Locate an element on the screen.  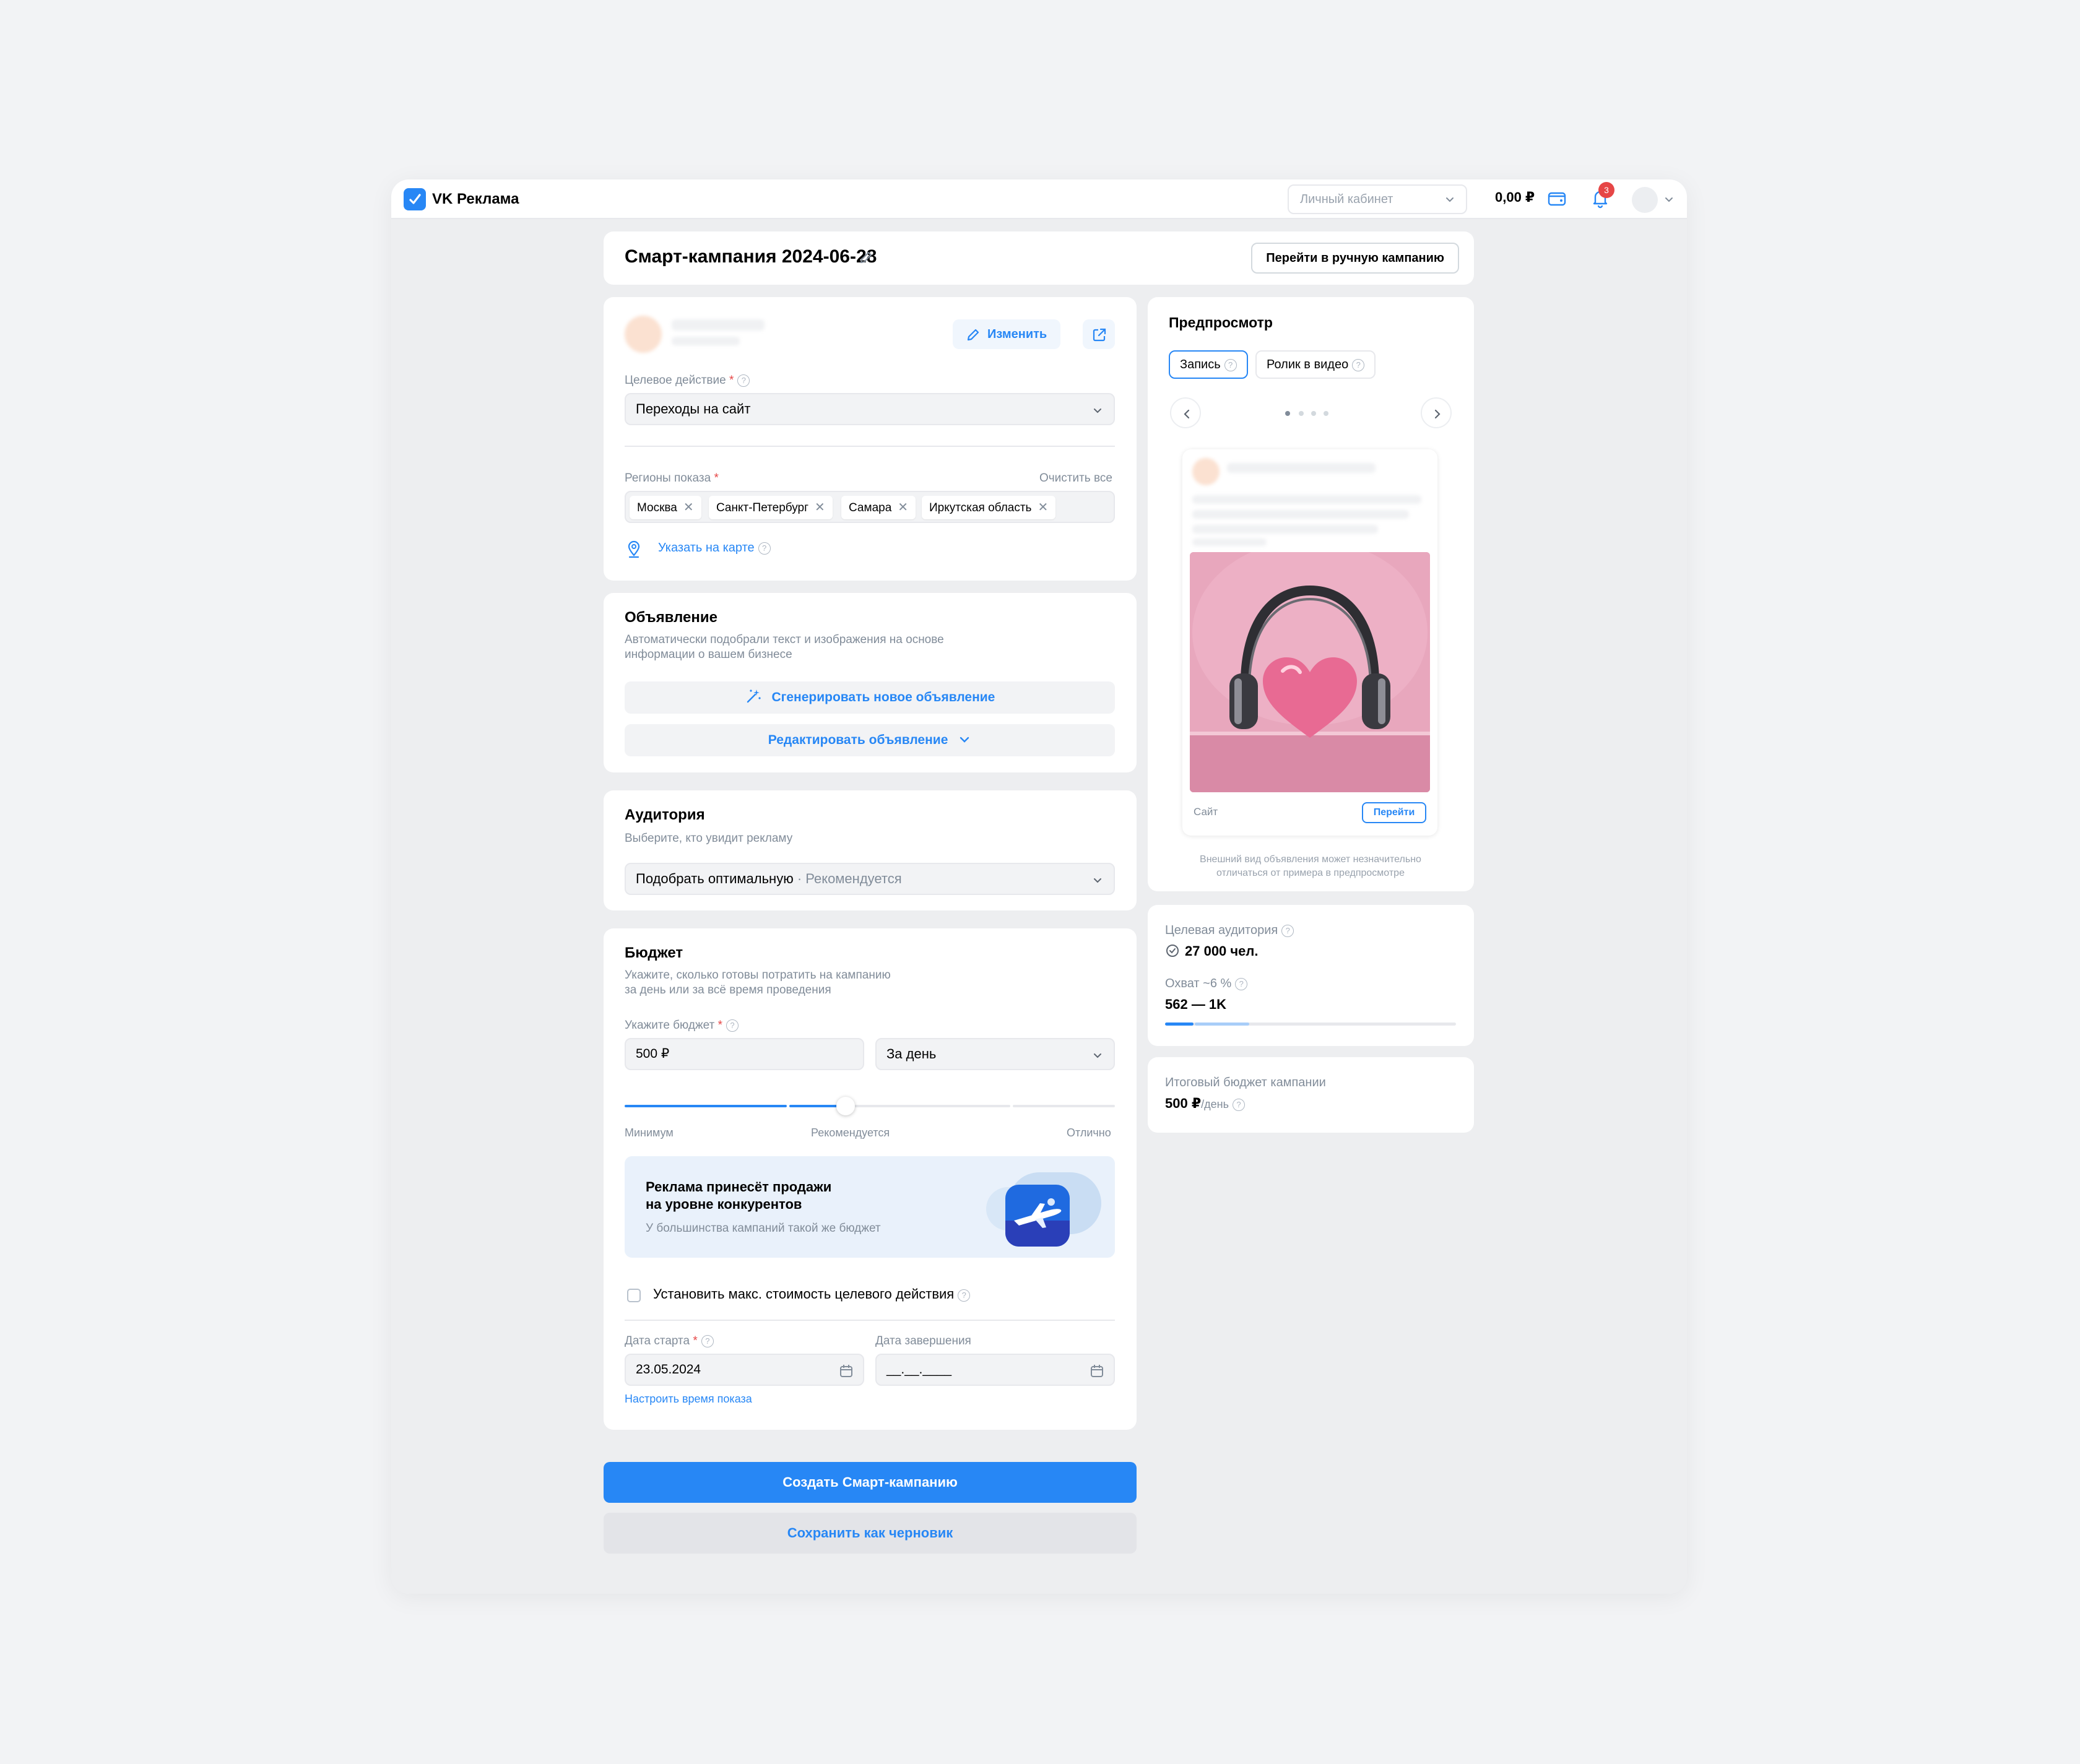
wallet-icon is located at coordinates (1556, 198).